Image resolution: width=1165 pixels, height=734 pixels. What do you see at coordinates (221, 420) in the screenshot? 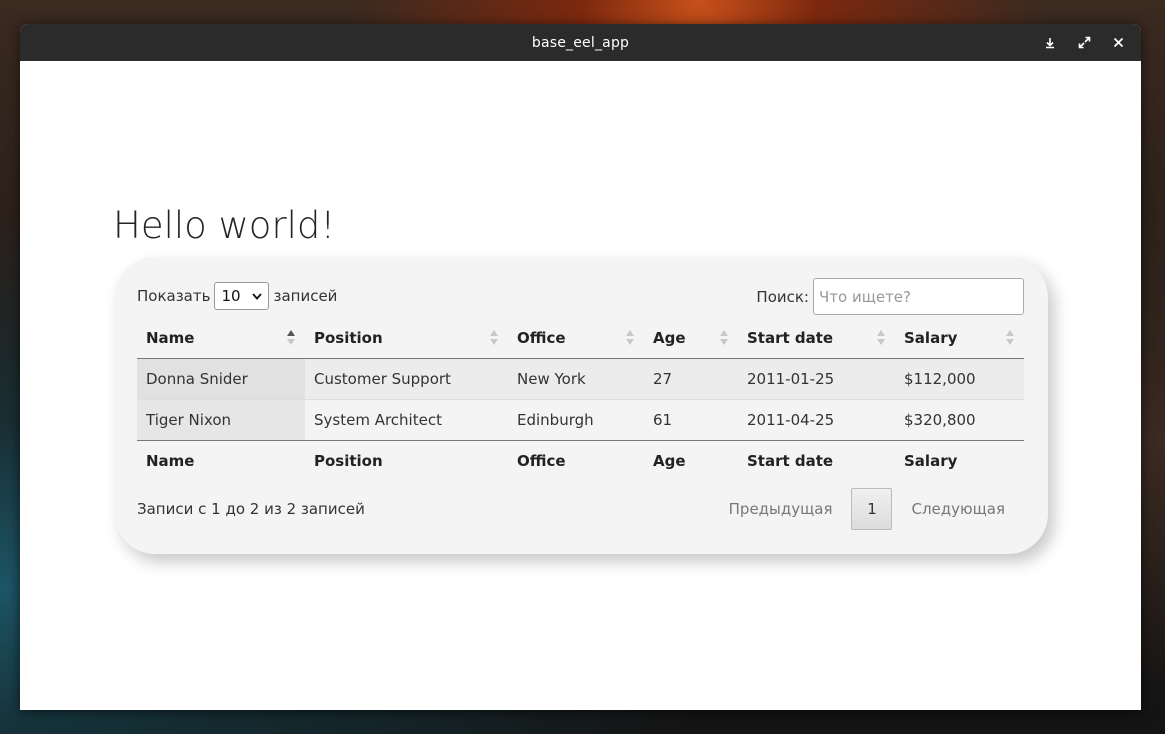
I see `cell-name: Tiger Nixon` at bounding box center [221, 420].